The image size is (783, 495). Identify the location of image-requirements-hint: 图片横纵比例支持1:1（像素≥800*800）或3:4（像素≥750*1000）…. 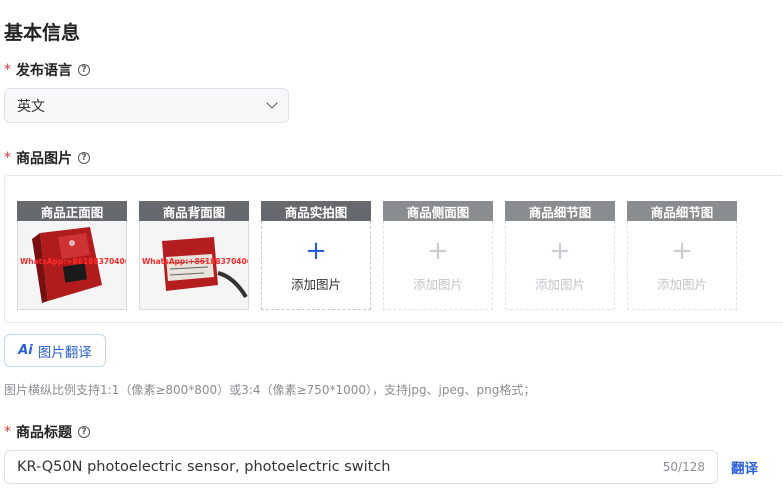
(270, 390).